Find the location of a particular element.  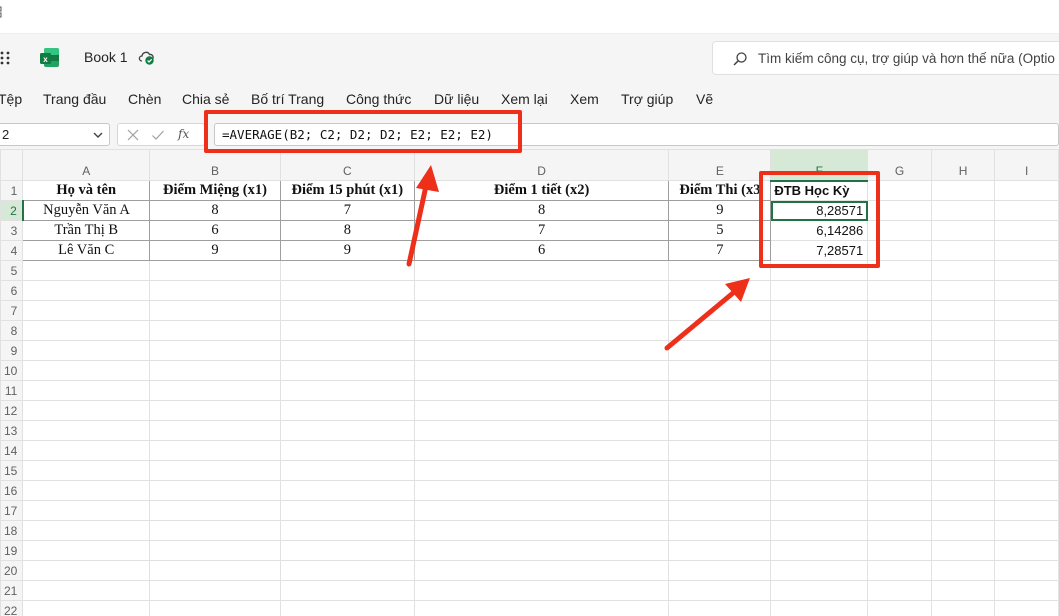

app-launcher-icon is located at coordinates (6, 58).